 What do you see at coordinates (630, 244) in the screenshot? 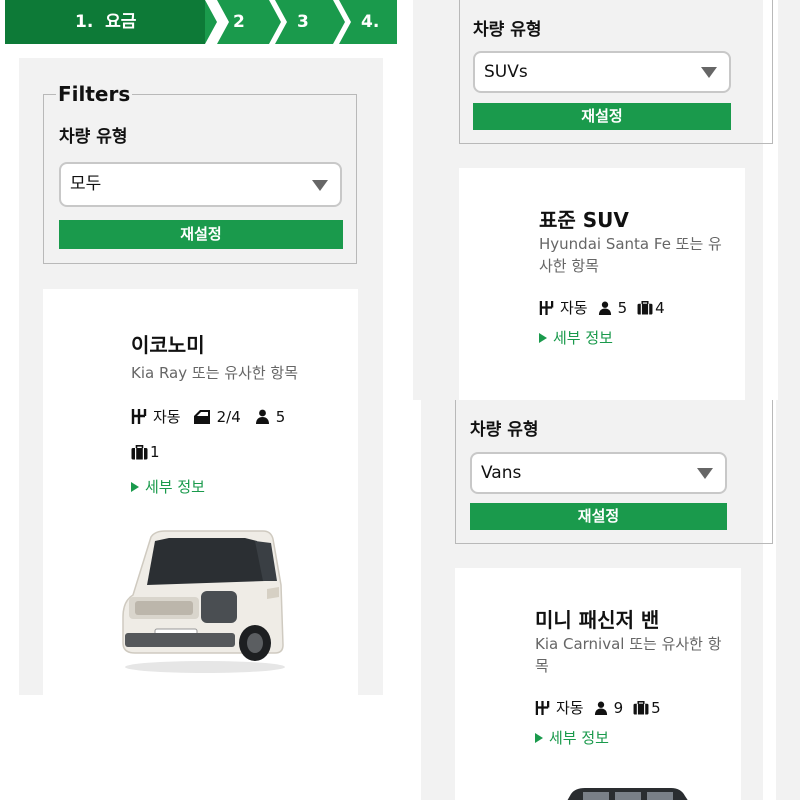
I see `vehicle-model-subtitle-1: Hyundai Santa Fe 또는 유` at bounding box center [630, 244].